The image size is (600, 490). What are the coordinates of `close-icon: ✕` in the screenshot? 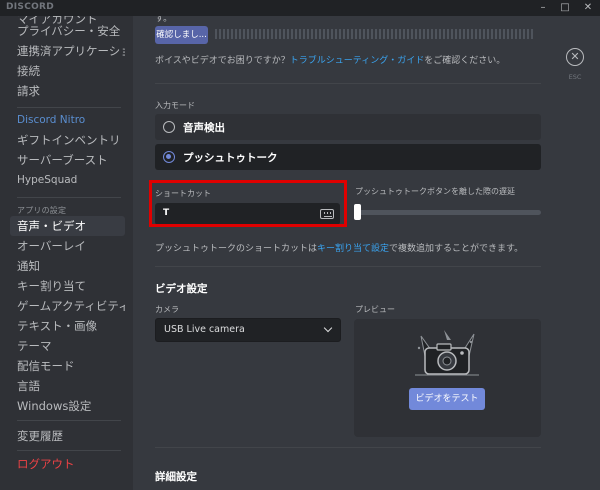 It's located at (575, 57).